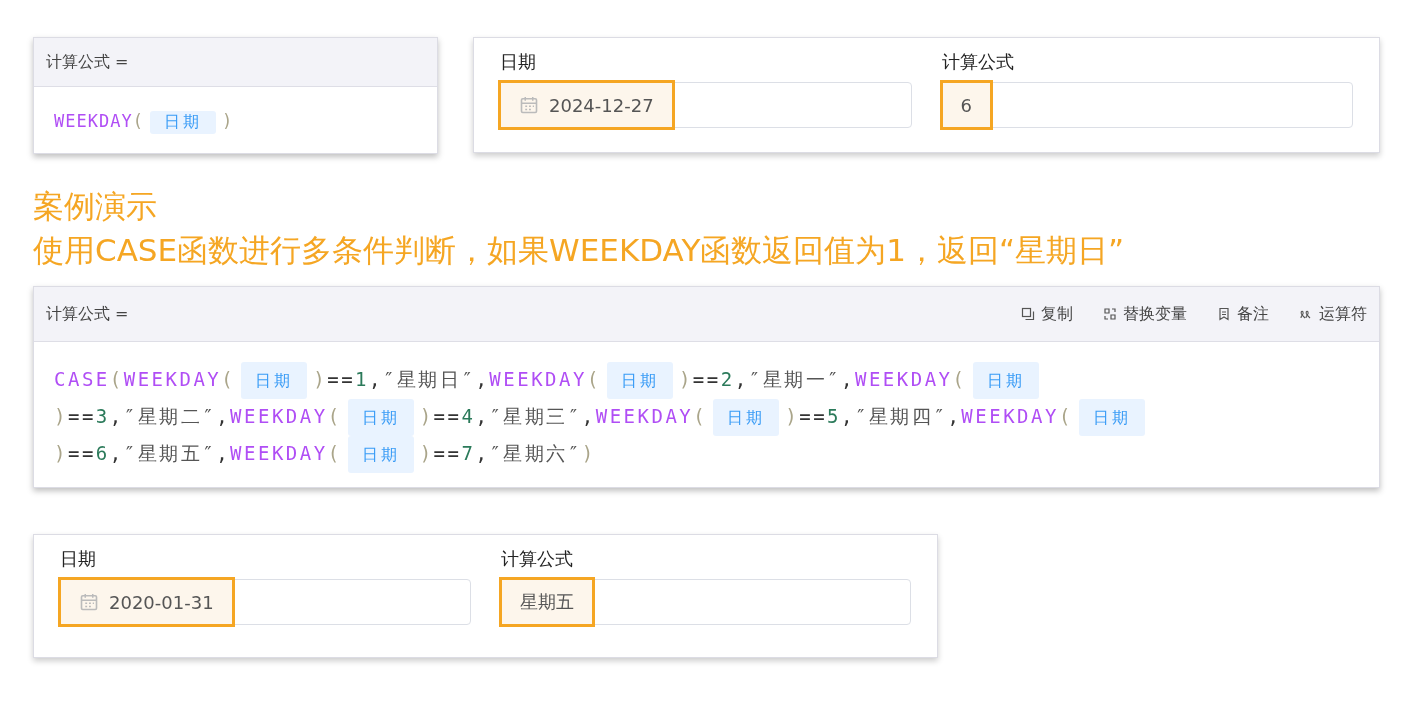 The image size is (1410, 715). I want to click on toolbar-button: 备注, so click(1243, 314).